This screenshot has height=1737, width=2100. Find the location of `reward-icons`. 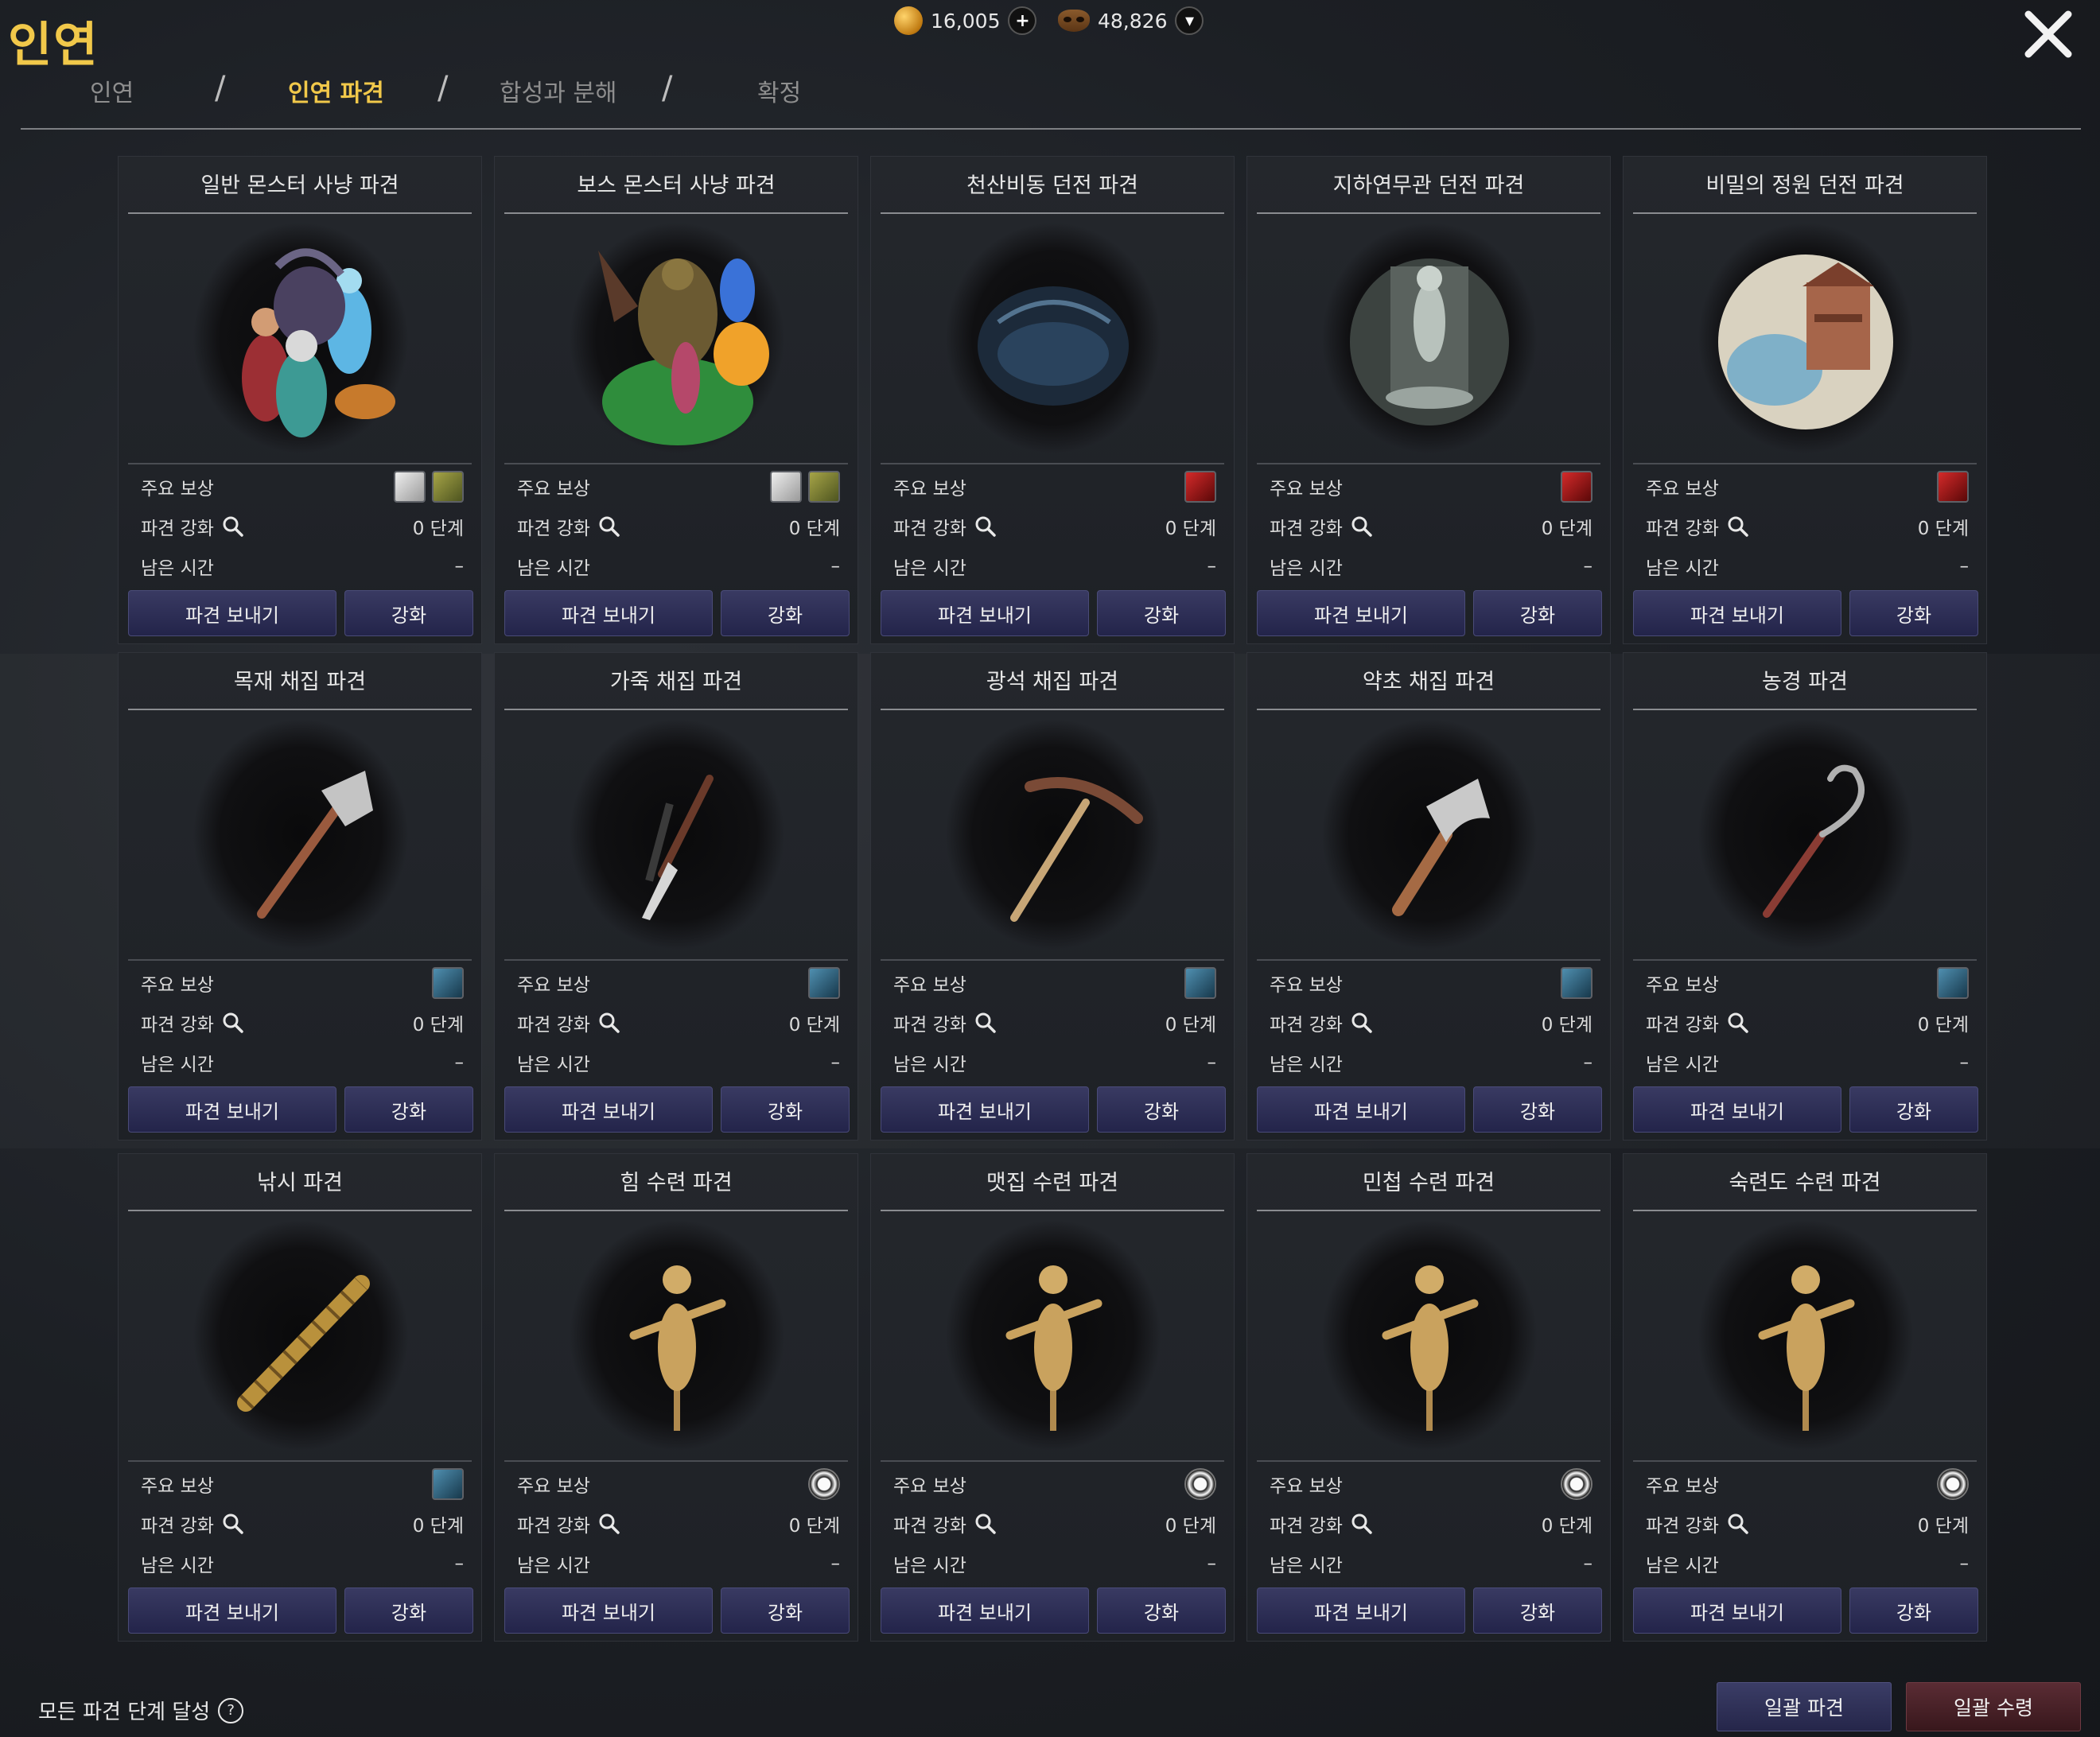

reward-icons is located at coordinates (429, 487).